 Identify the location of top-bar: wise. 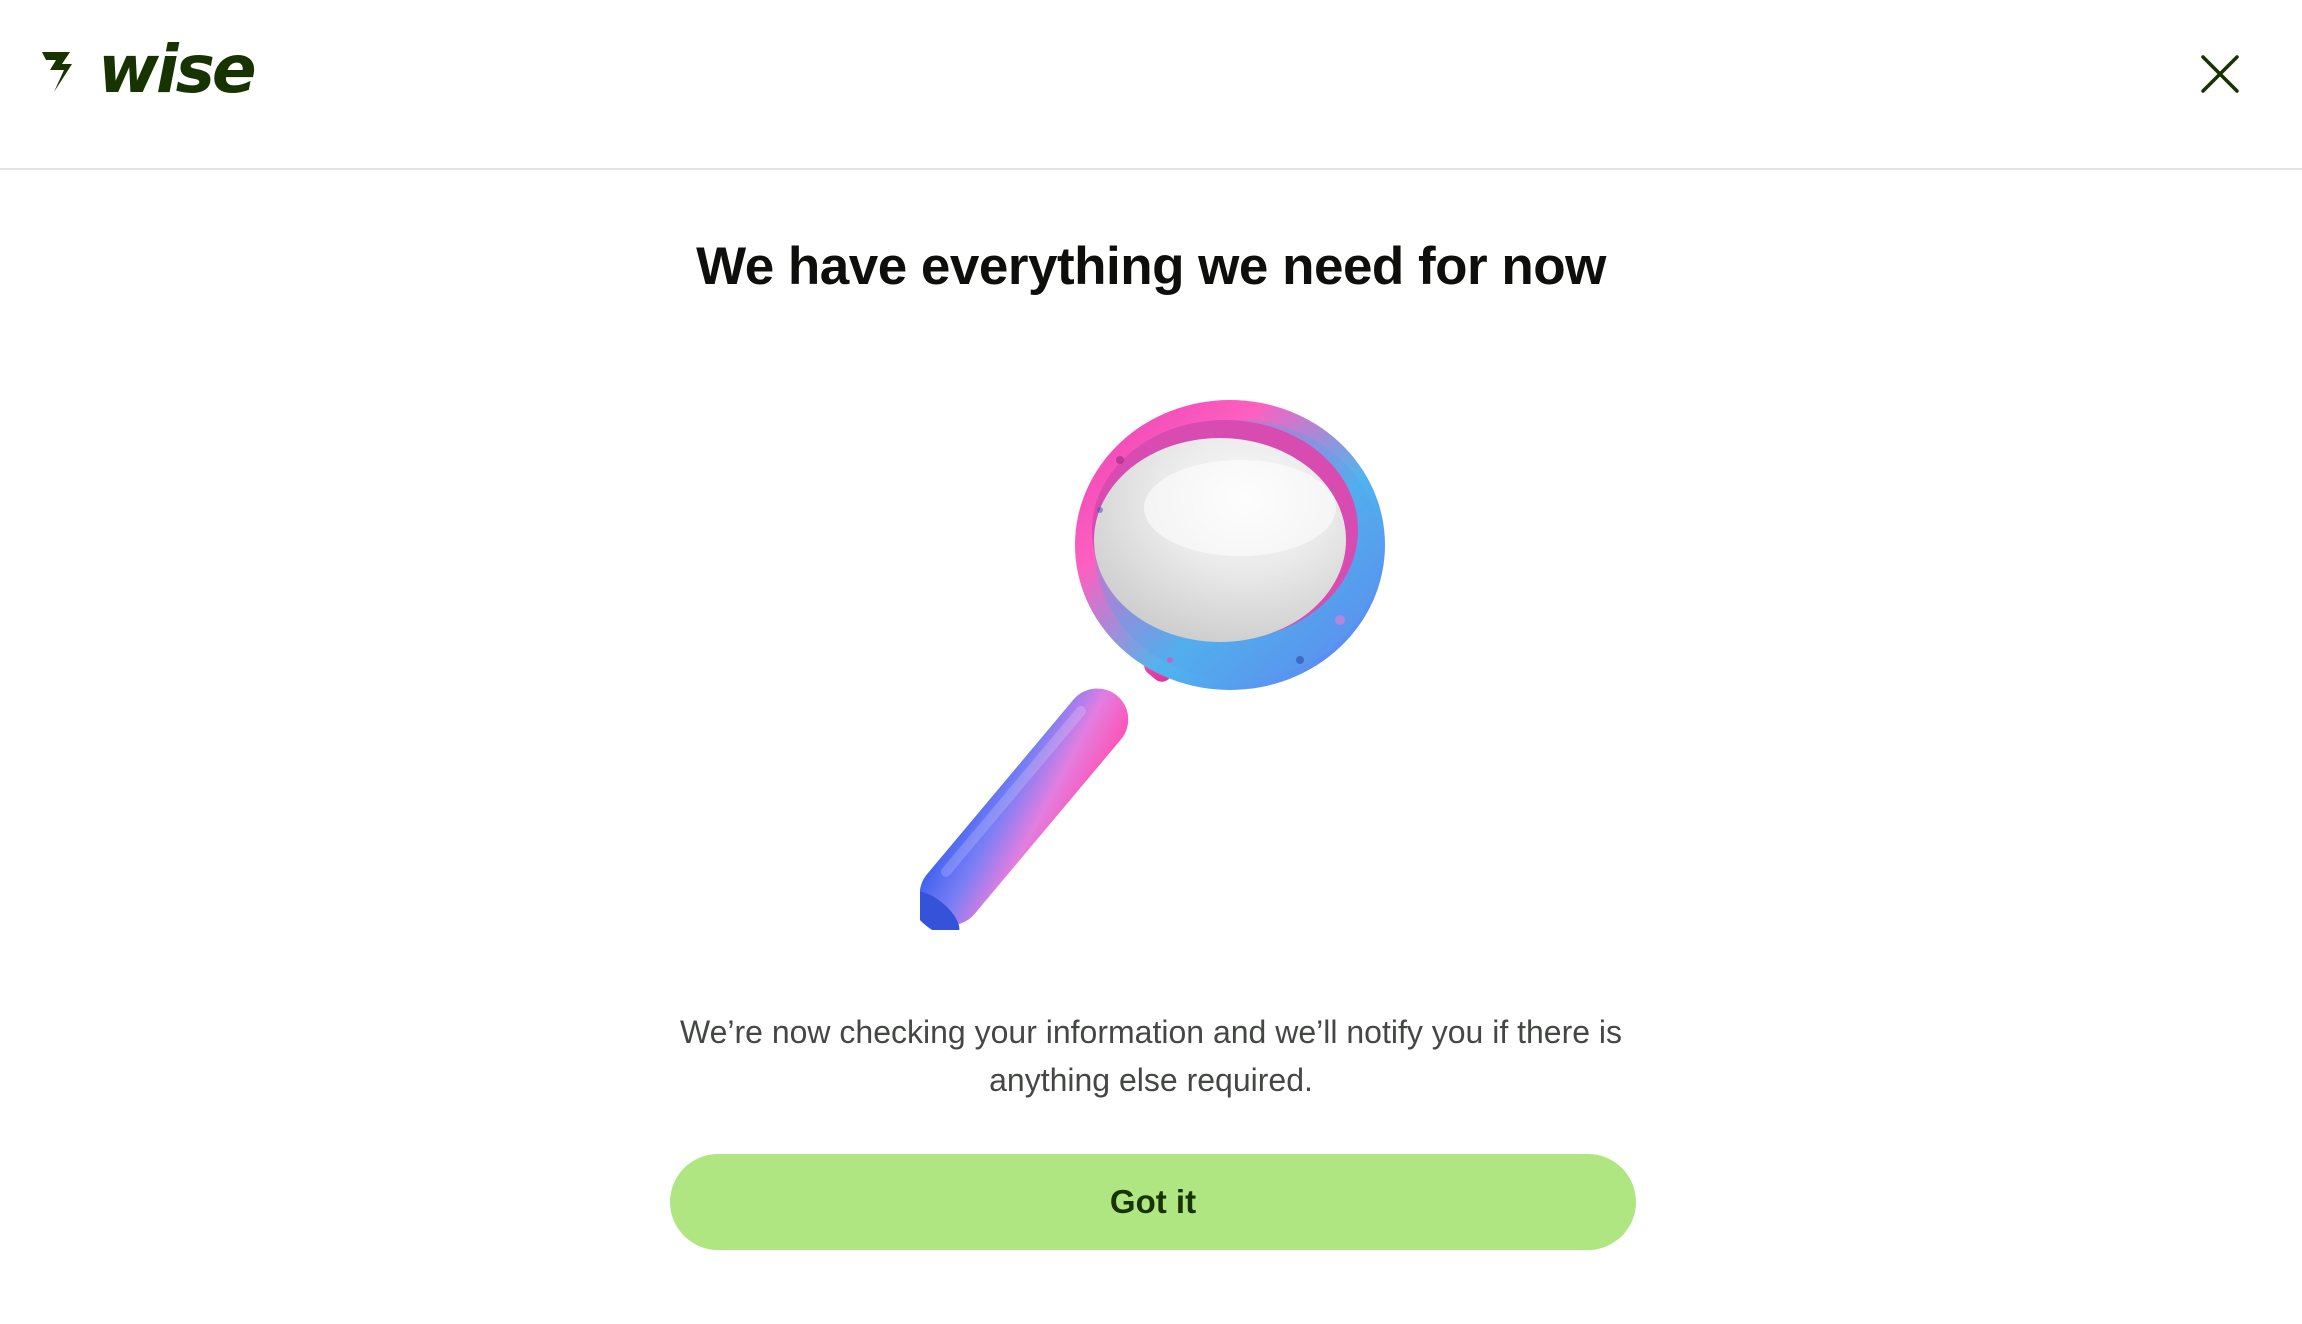
(1151, 85).